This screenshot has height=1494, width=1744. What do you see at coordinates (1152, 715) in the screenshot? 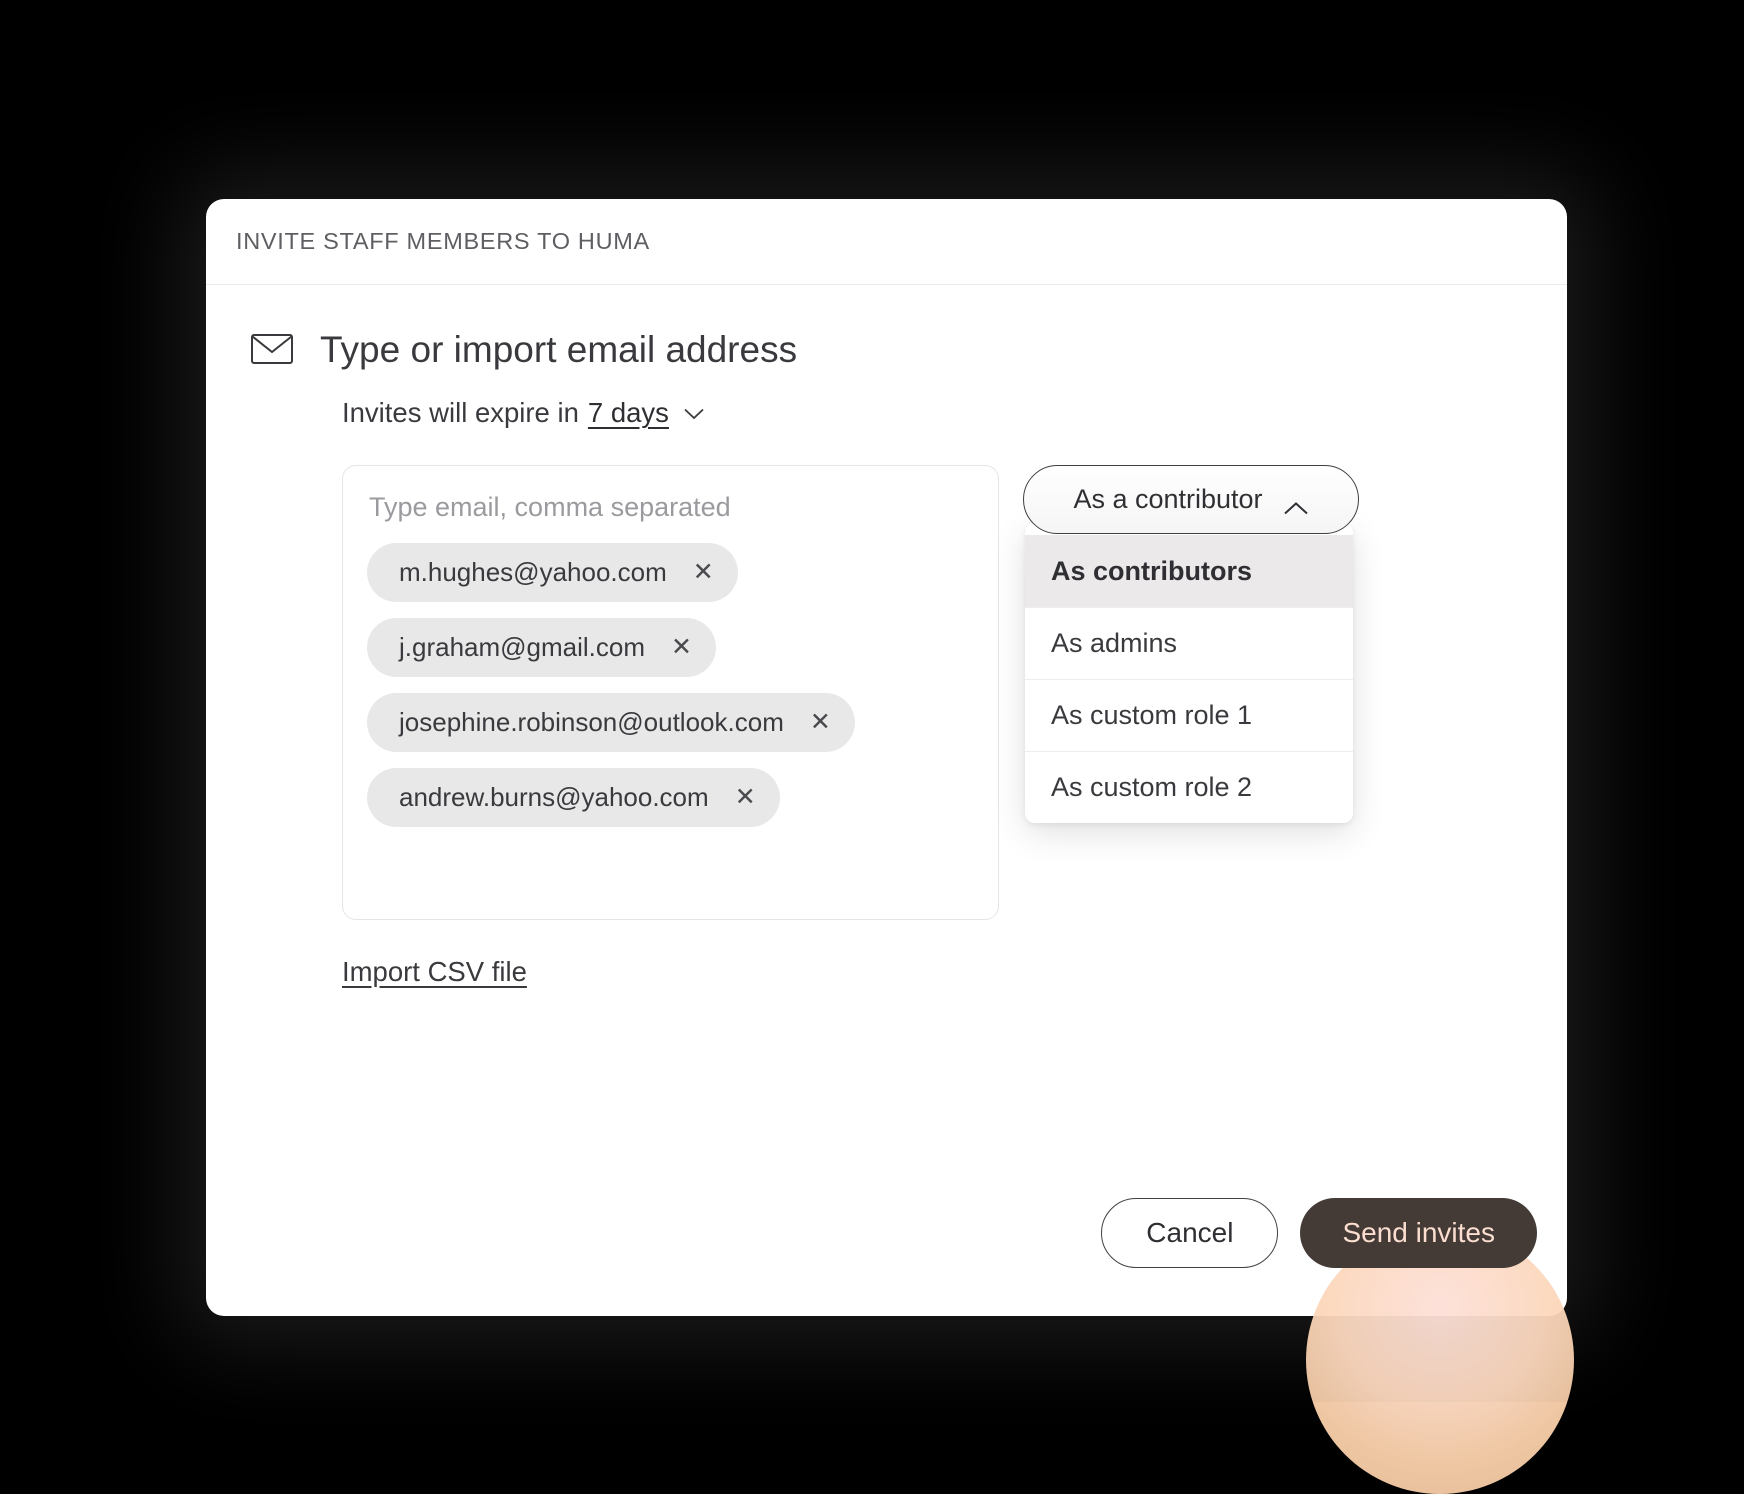
I see `role-option-label: As custom role 1` at bounding box center [1152, 715].